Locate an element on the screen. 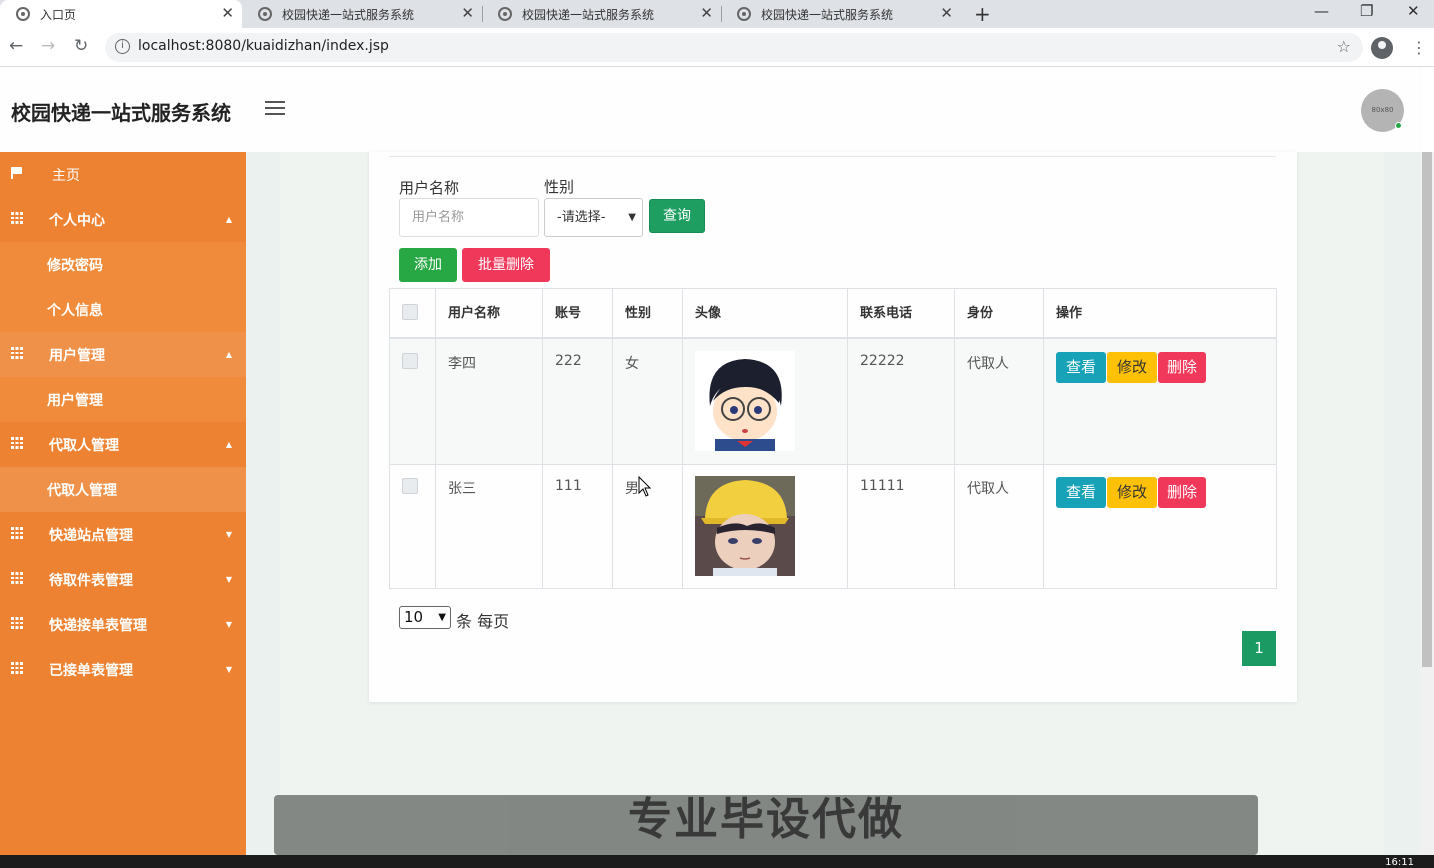  cell-username: 张三 is located at coordinates (462, 489).